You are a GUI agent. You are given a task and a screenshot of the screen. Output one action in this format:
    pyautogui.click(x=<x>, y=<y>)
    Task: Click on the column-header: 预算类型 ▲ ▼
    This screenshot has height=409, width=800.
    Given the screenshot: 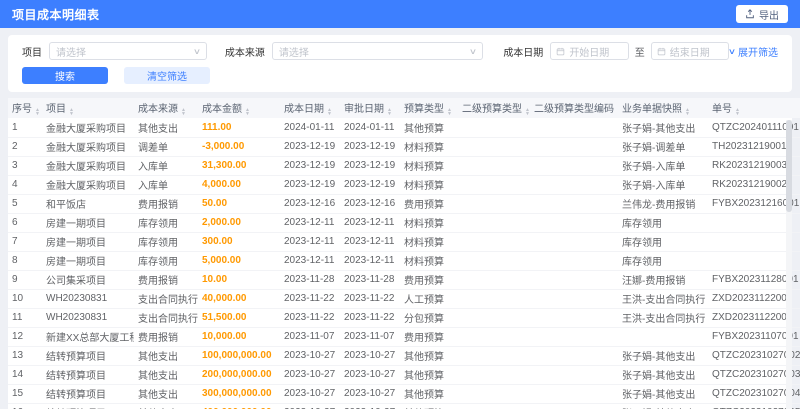 What is the action you would take?
    pyautogui.click(x=429, y=108)
    